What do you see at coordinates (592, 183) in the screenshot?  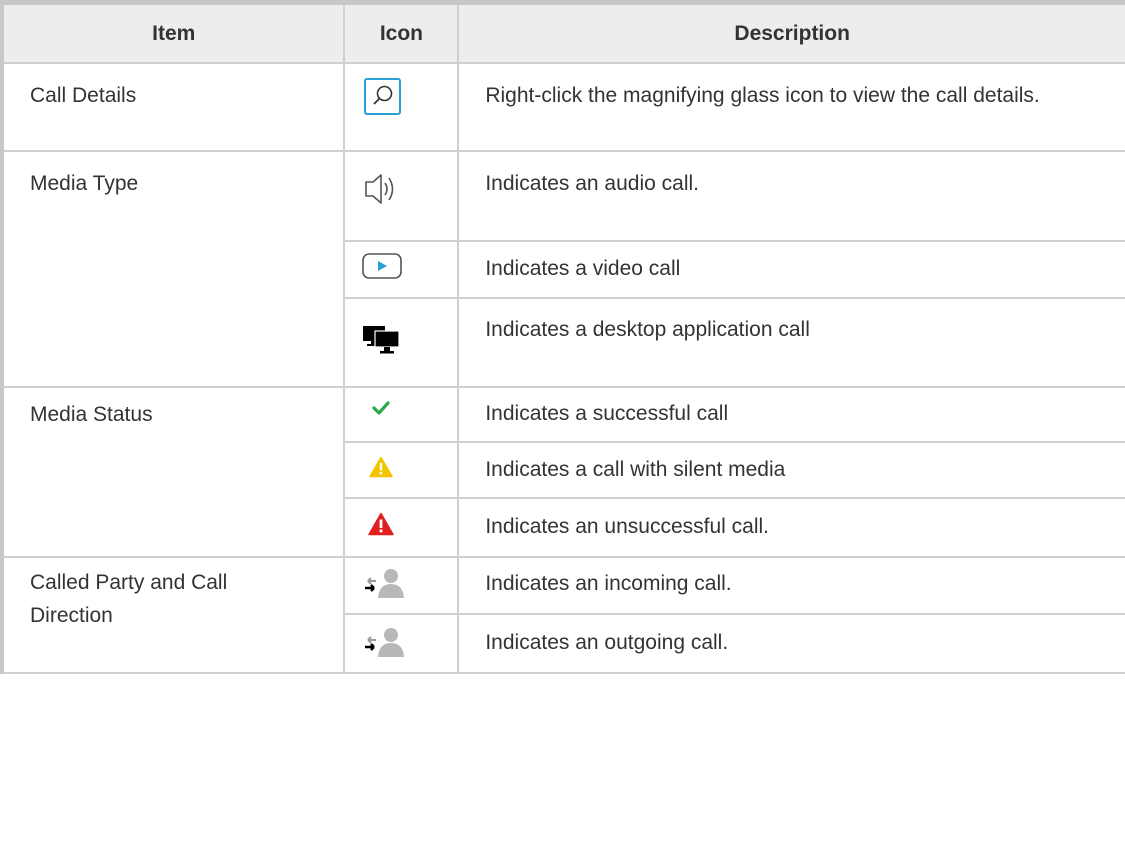 I see `description-text: Indicates an audio call.` at bounding box center [592, 183].